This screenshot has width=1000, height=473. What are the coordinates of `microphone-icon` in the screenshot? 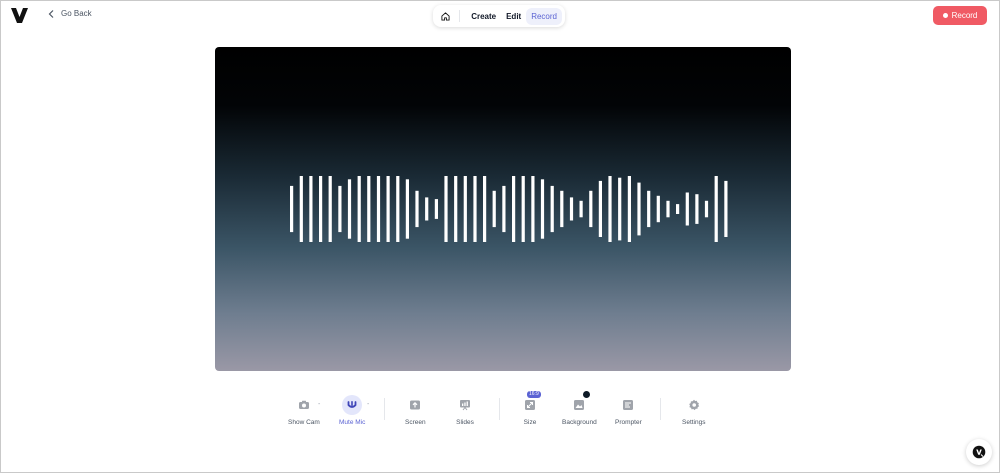 It's located at (352, 404).